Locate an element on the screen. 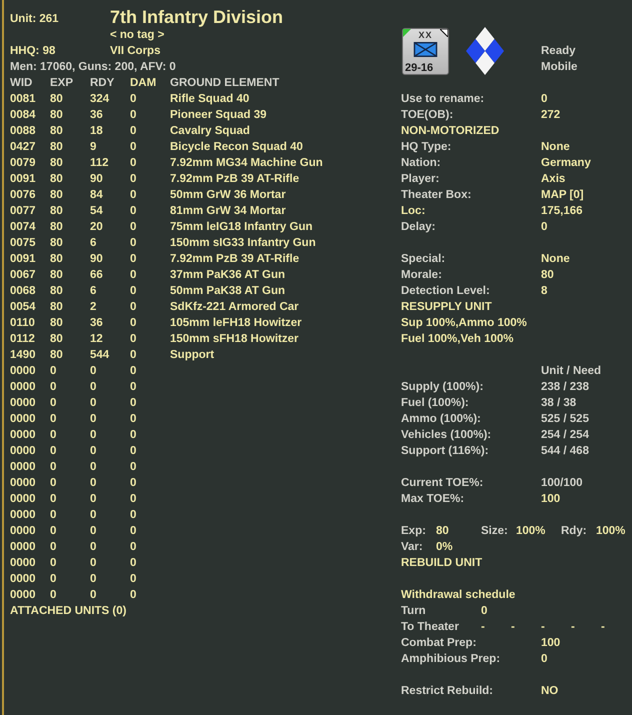 The image size is (632, 715). field-value: 238 / 238 is located at coordinates (565, 387).